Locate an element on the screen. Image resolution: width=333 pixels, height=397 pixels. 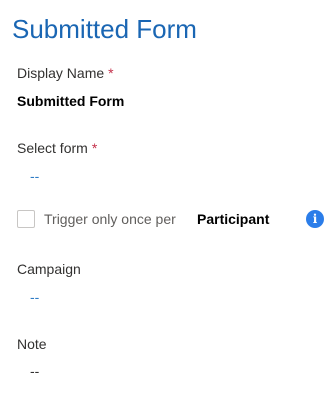
campaign-label: Campaign is located at coordinates (49, 269).